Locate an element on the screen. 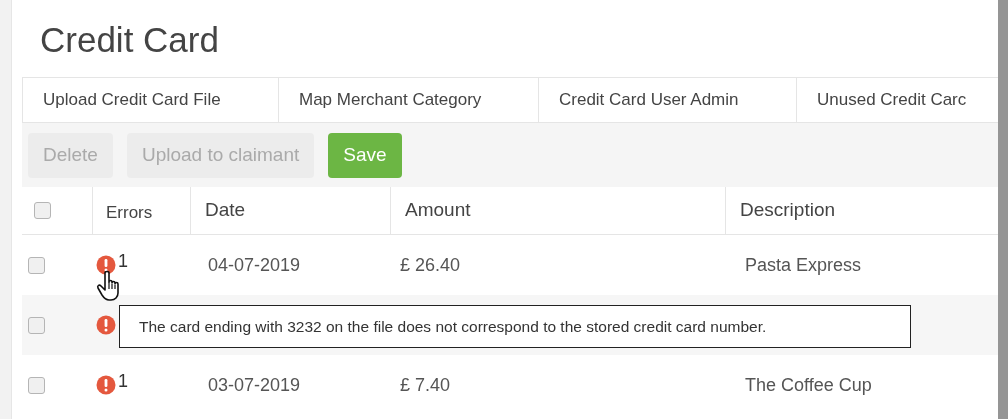  amount-cell-text: £ 7.40 is located at coordinates (425, 385).